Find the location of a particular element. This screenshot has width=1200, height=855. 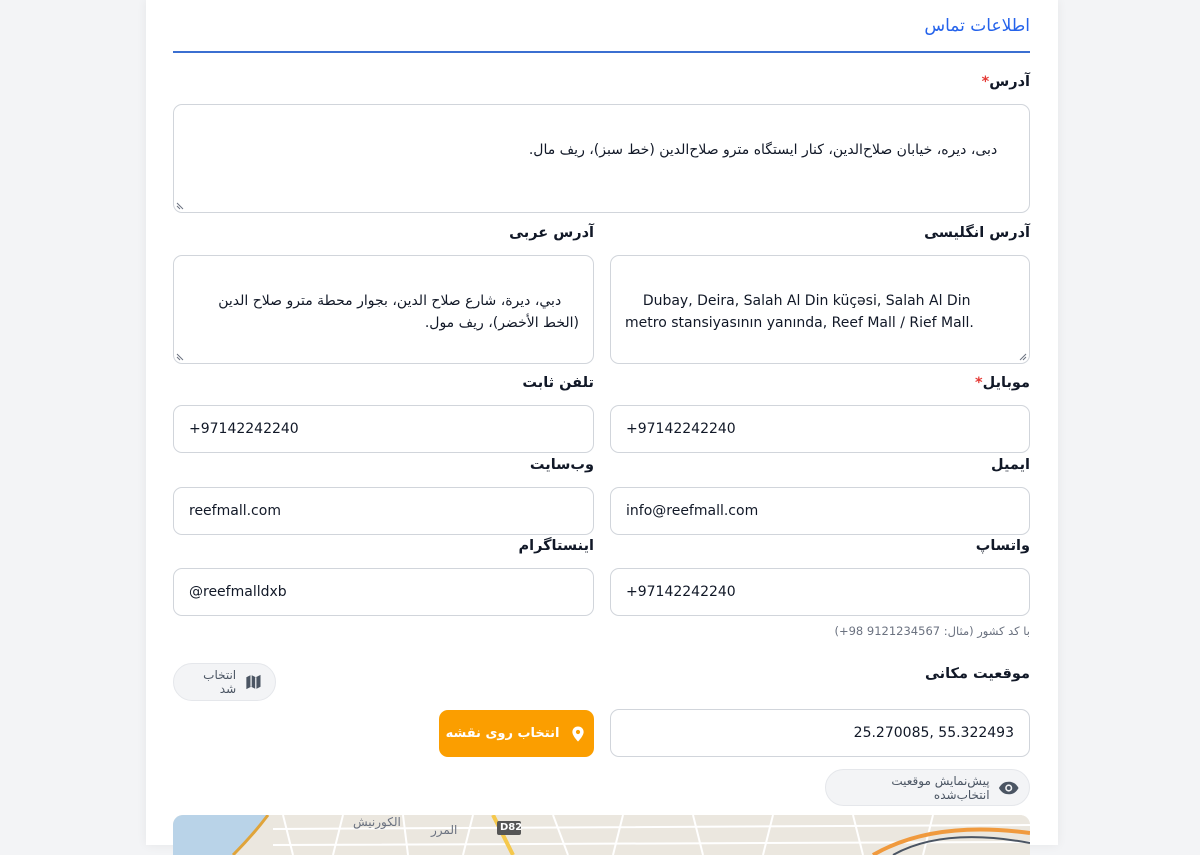

section-divider is located at coordinates (601, 52).